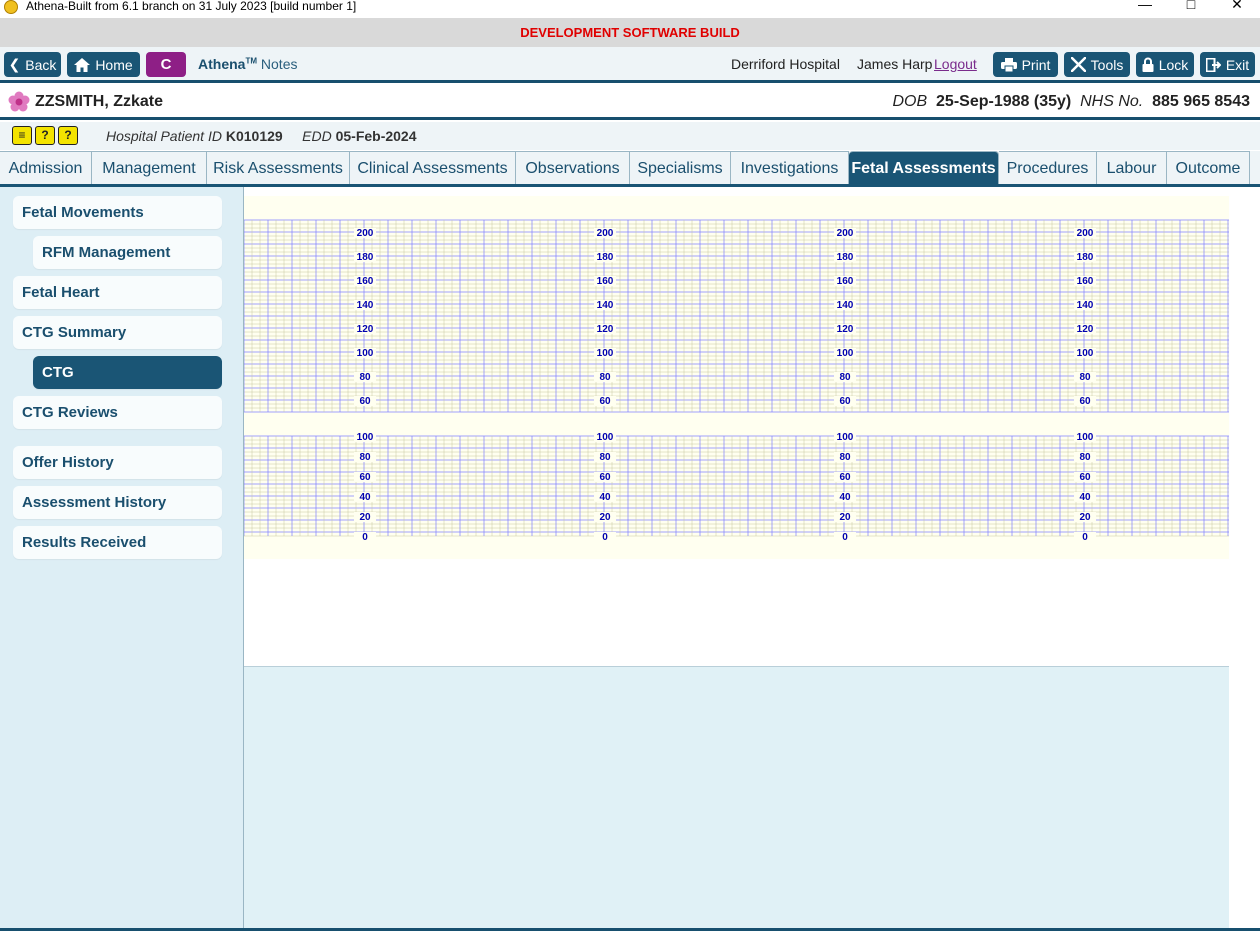 Image resolution: width=1260 pixels, height=940 pixels. What do you see at coordinates (1004, 101) in the screenshot?
I see `dob-value: 25-Sep-1988 (35y)` at bounding box center [1004, 101].